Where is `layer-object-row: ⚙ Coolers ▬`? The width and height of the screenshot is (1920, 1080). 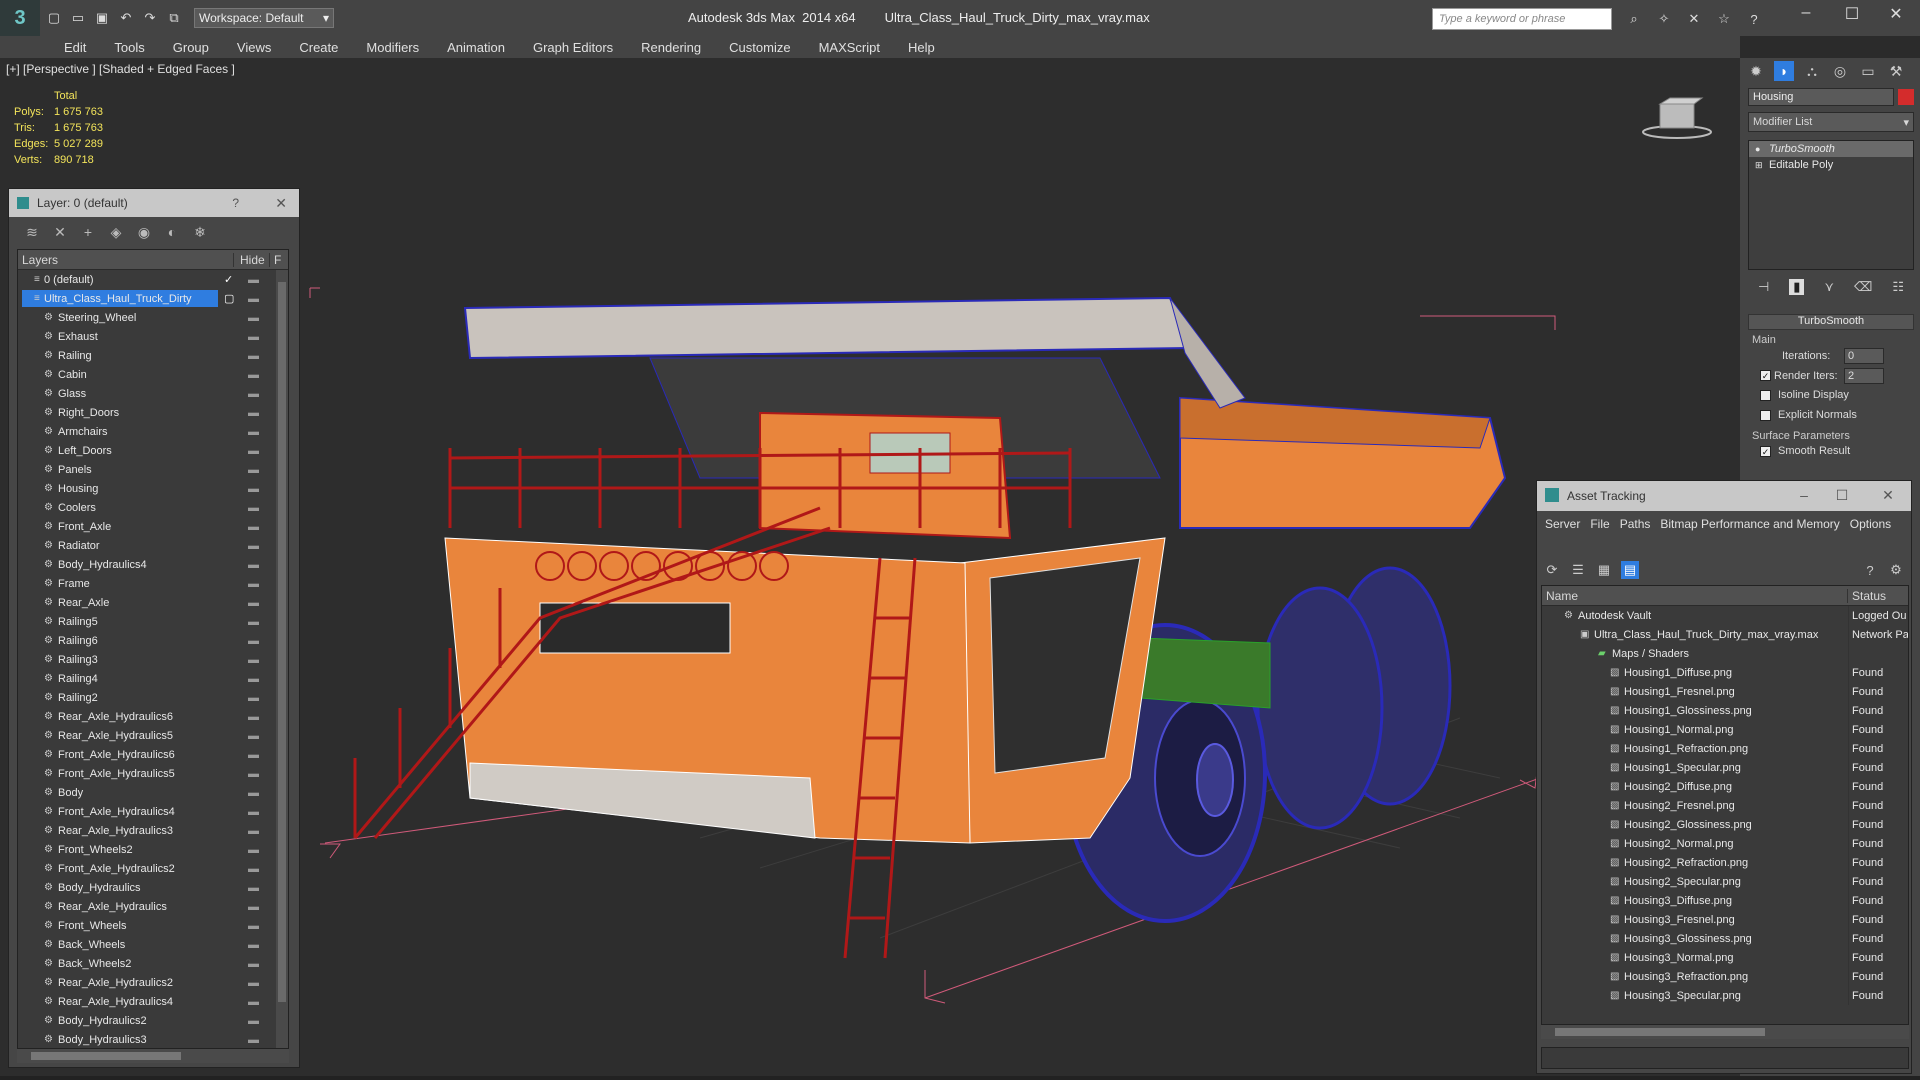 layer-object-row: ⚙ Coolers ▬ is located at coordinates (153, 507).